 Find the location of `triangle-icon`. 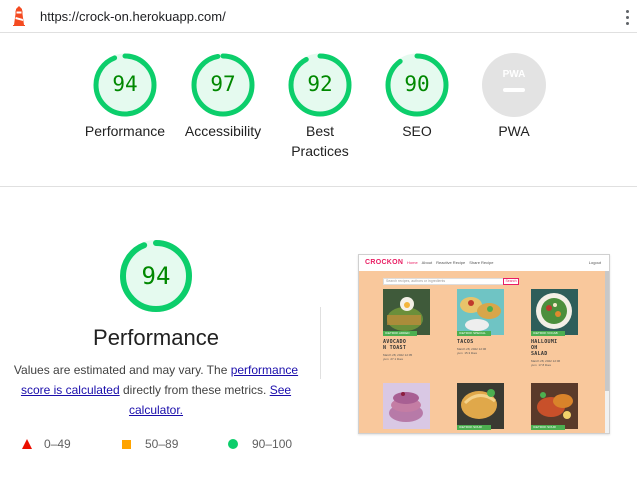

triangle-icon is located at coordinates (27, 444).